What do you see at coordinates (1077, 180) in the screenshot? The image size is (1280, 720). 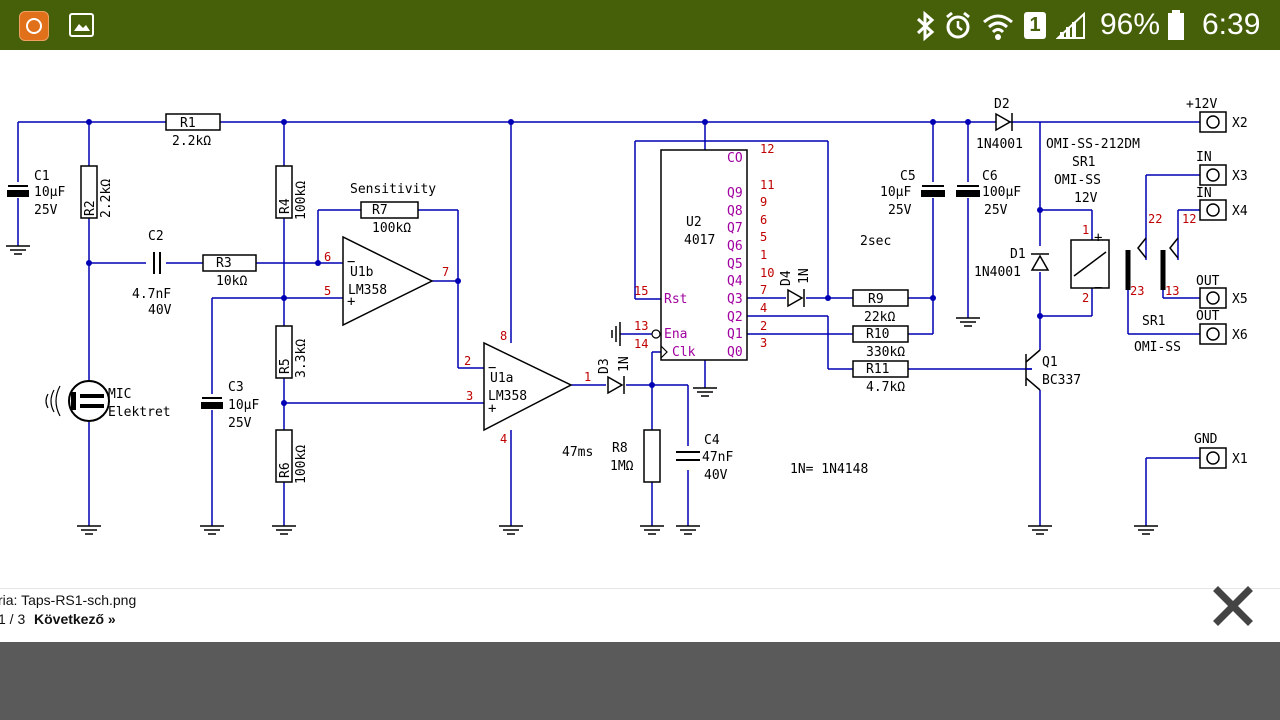 I see `sr1-model: OMI-SS` at bounding box center [1077, 180].